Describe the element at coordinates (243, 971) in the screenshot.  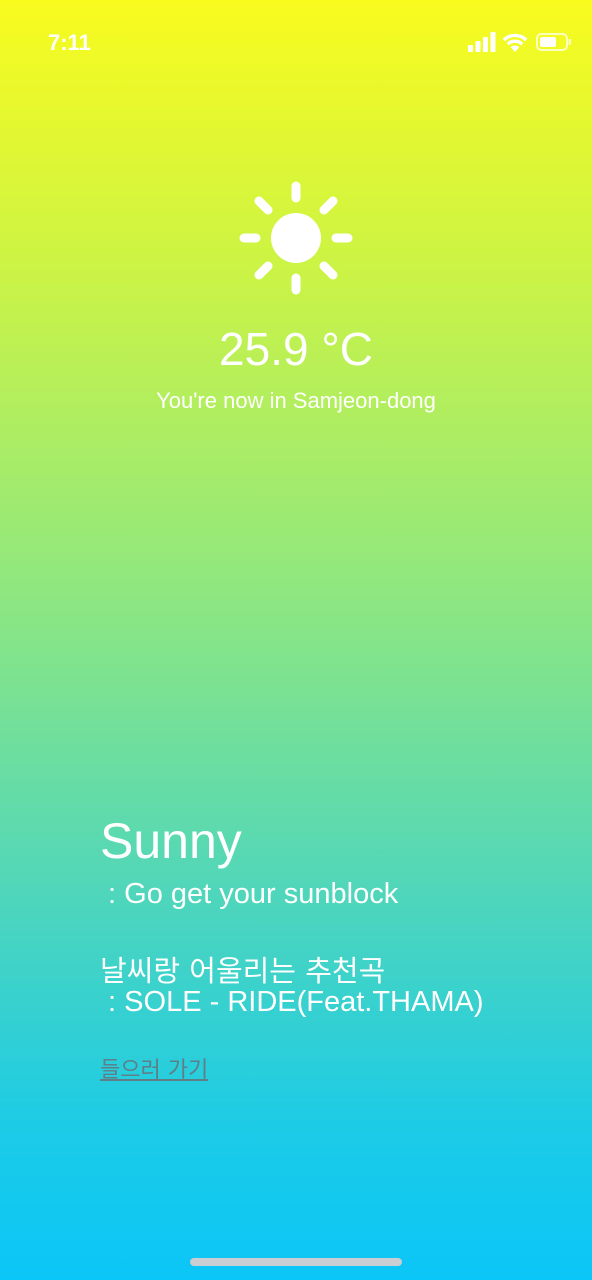
I see `recommendation-heading: 날씨랑 어울리는 추천곡` at that location.